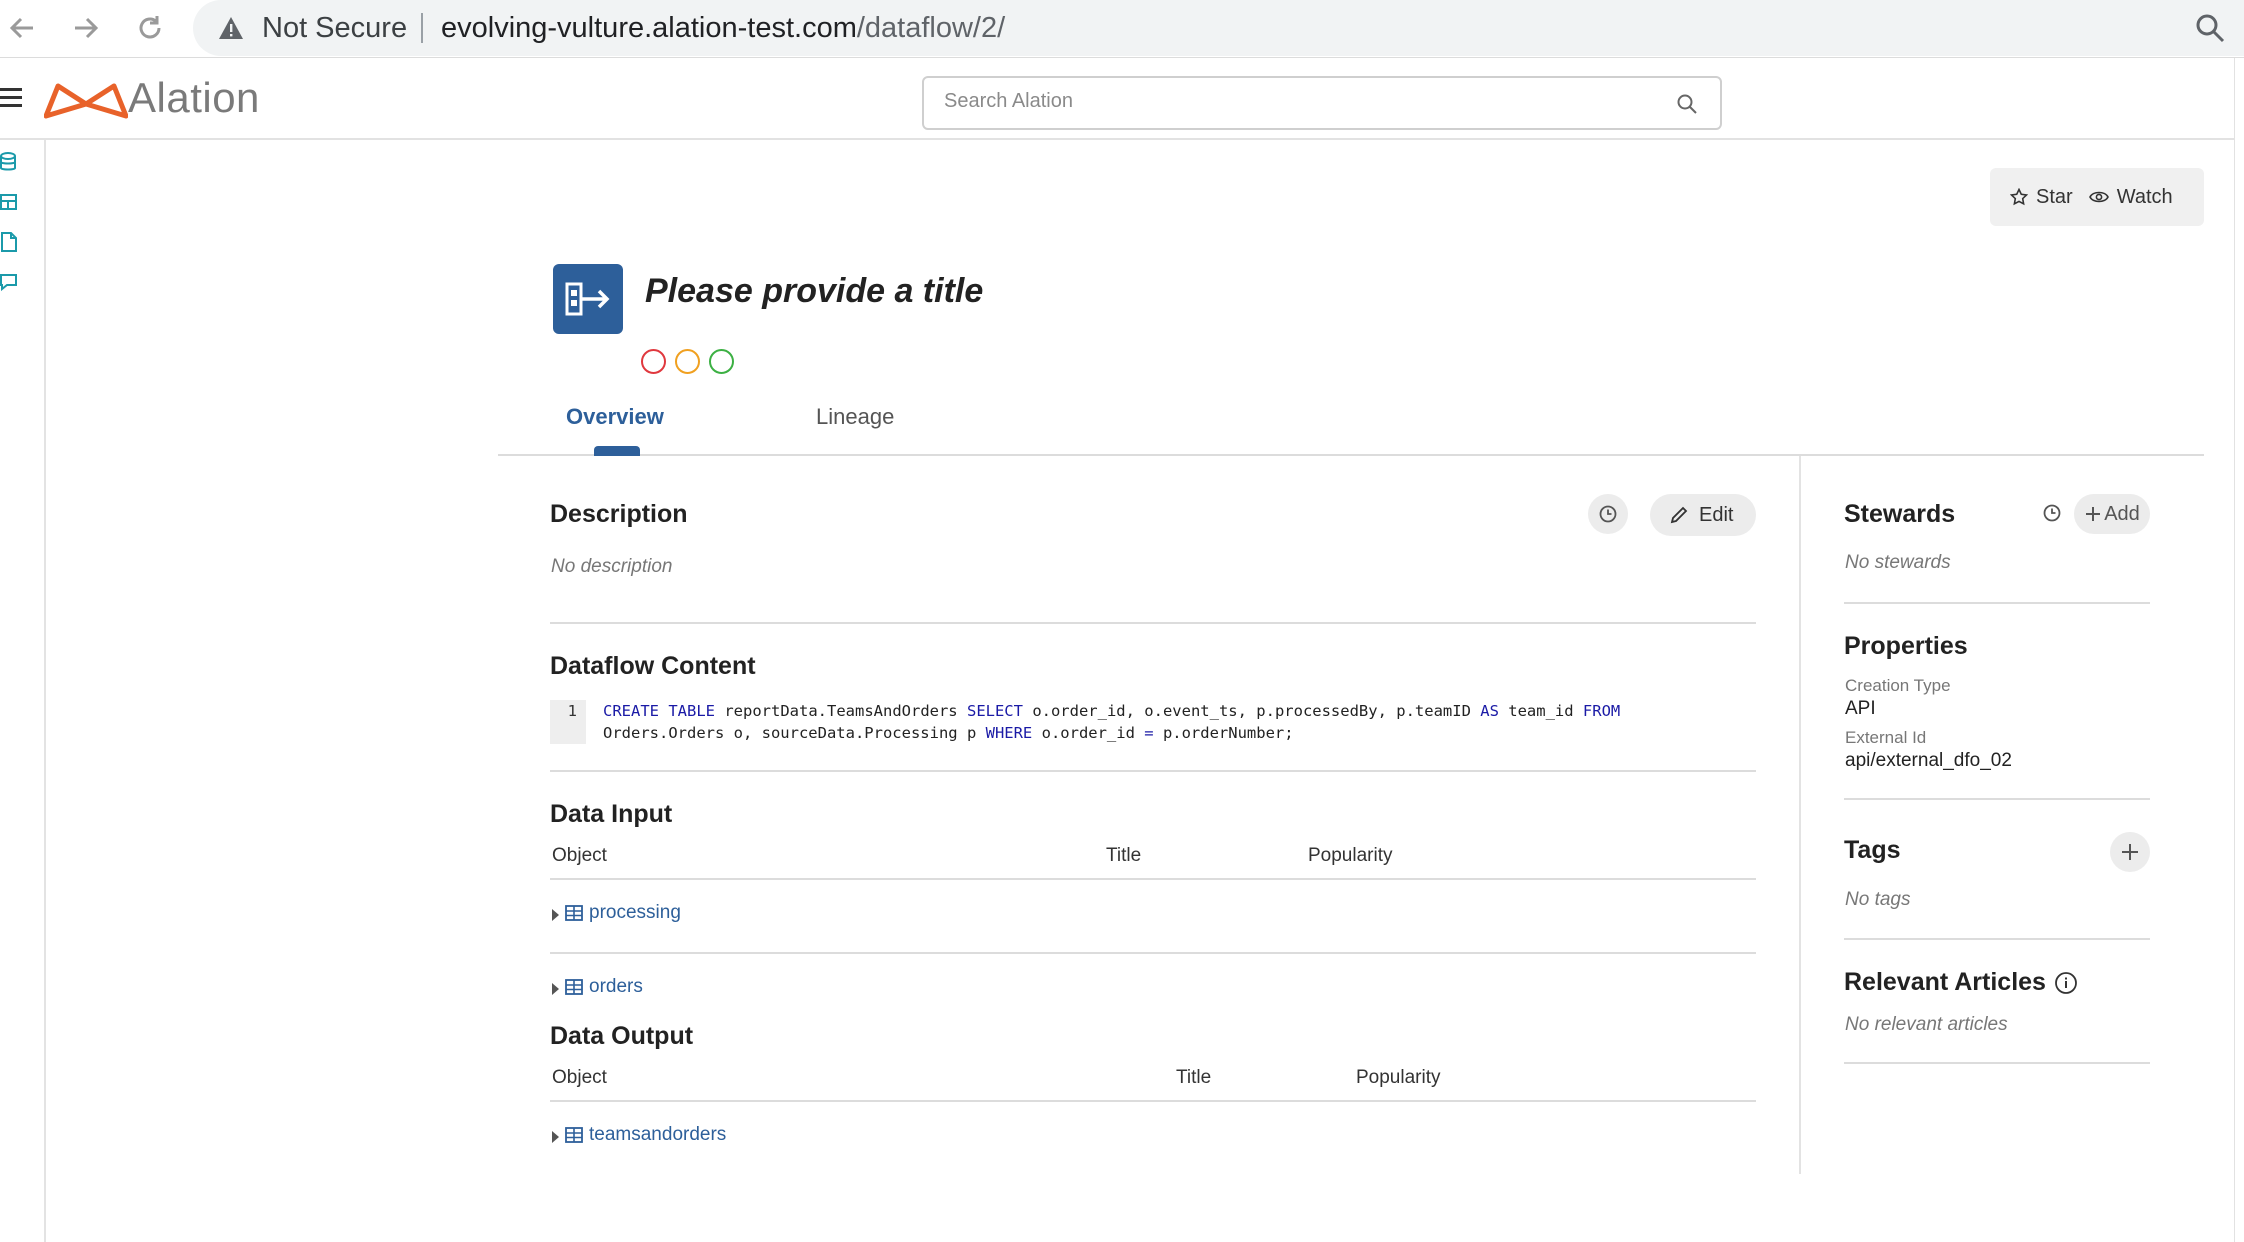  I want to click on edit-button: Edit, so click(1703, 515).